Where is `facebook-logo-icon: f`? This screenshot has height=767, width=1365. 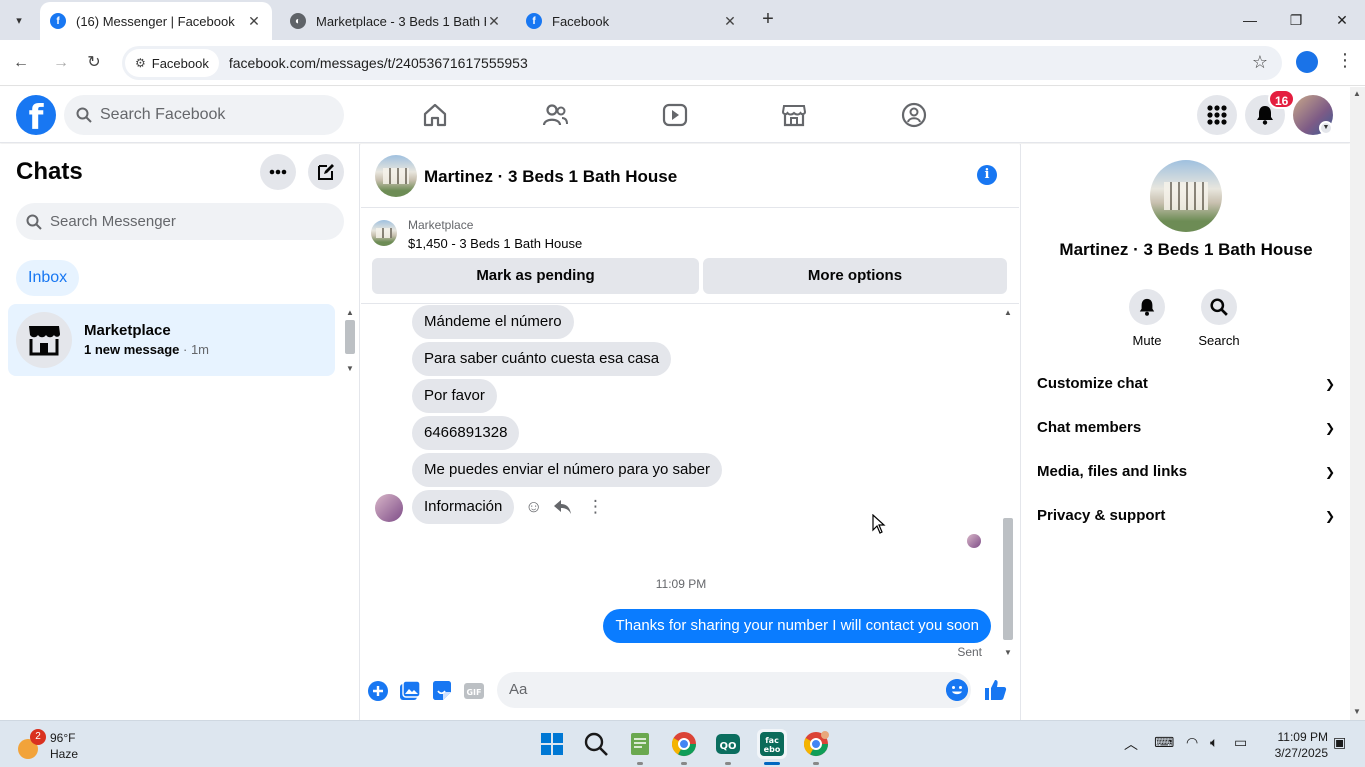
facebook-logo-icon: f is located at coordinates (36, 115).